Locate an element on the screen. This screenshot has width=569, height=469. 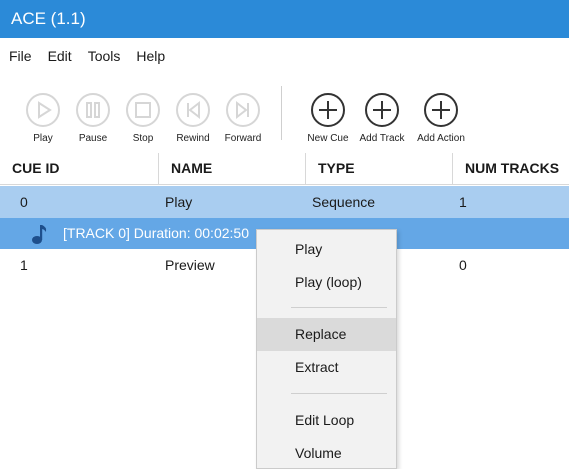
menu-item-volume: Volume is located at coordinates (326, 452).